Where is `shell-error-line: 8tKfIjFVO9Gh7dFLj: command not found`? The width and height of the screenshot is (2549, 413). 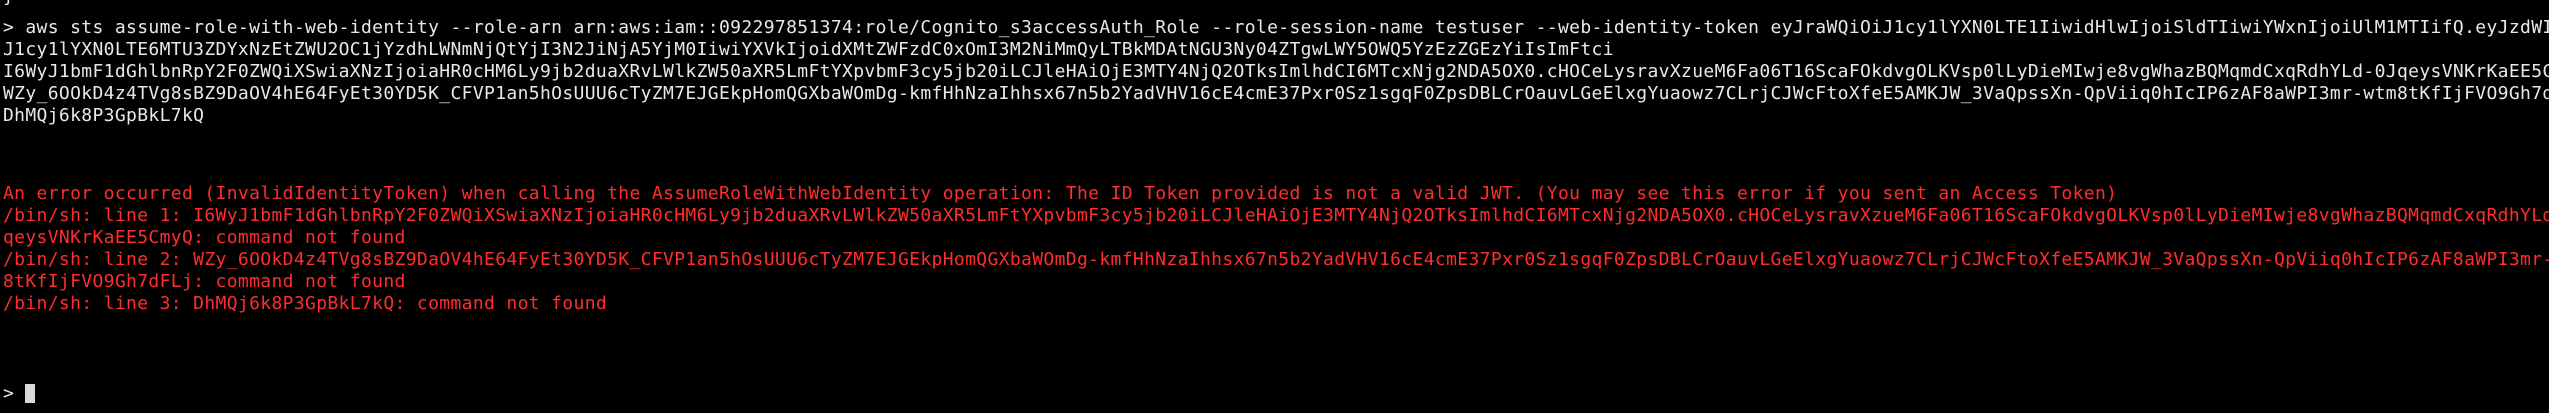 shell-error-line: 8tKfIjFVO9Gh7dFLj: command not found is located at coordinates (204, 281).